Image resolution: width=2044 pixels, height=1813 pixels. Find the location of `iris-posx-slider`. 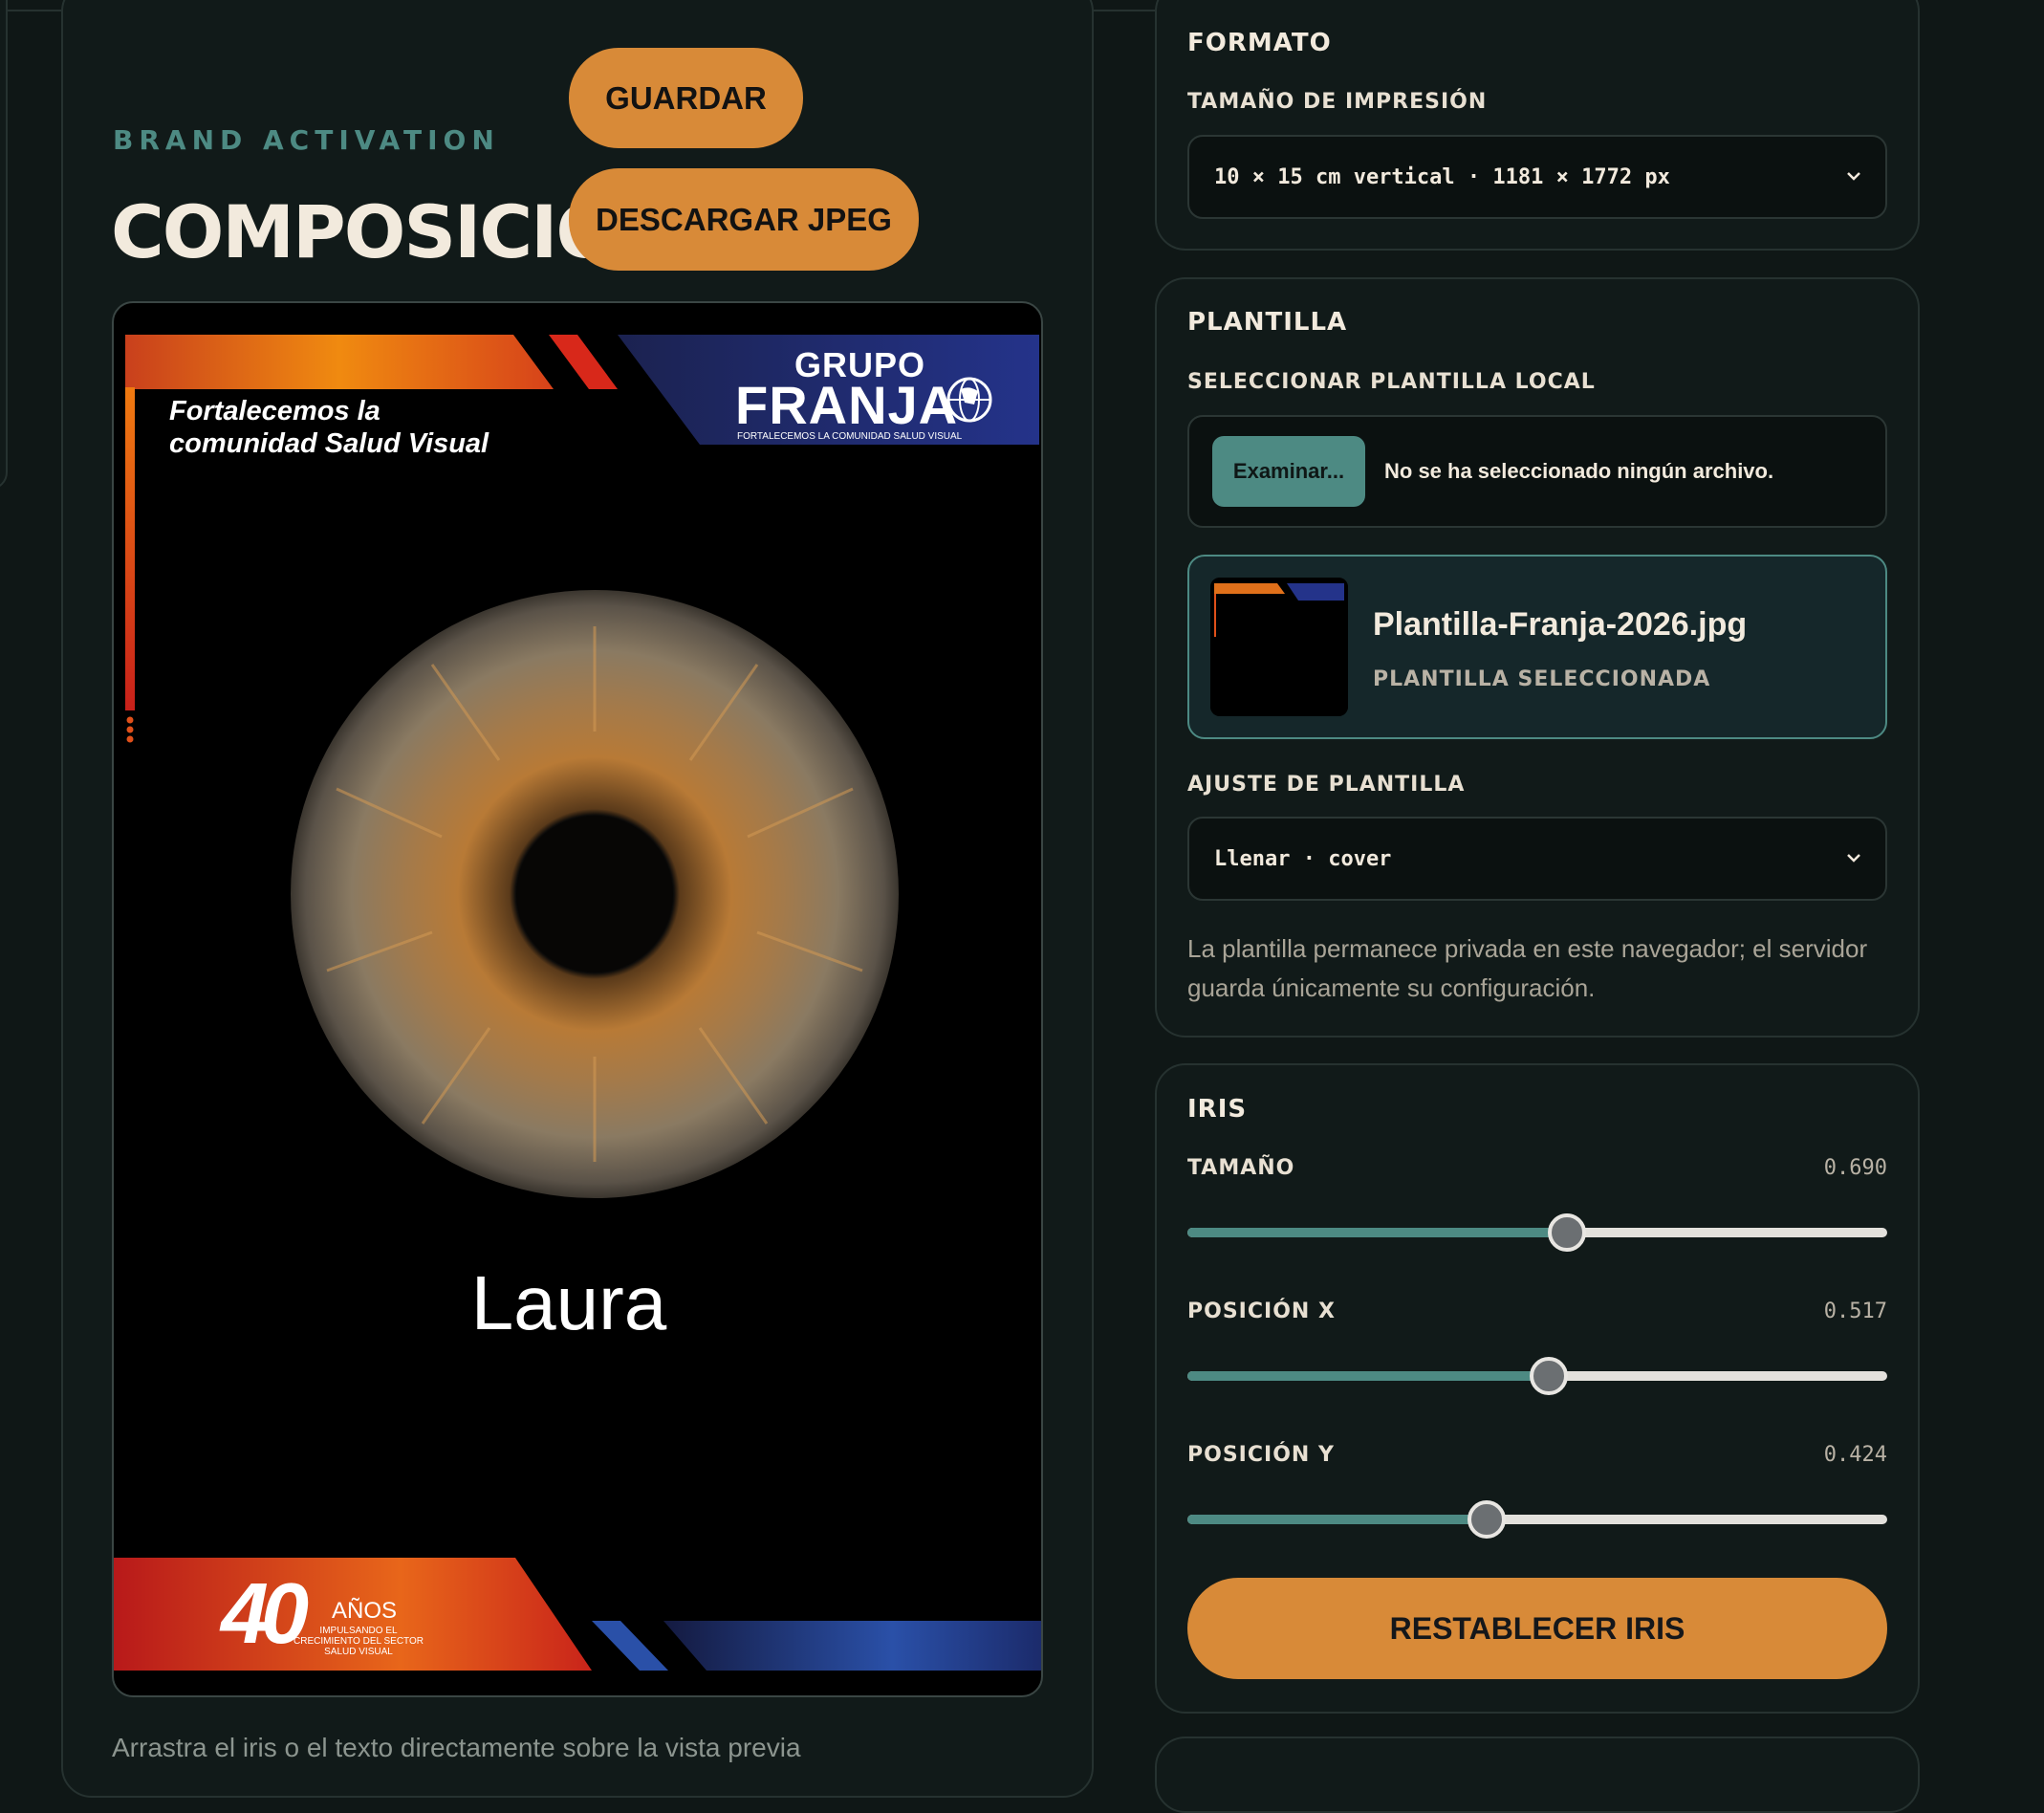

iris-posx-slider is located at coordinates (1537, 1376).